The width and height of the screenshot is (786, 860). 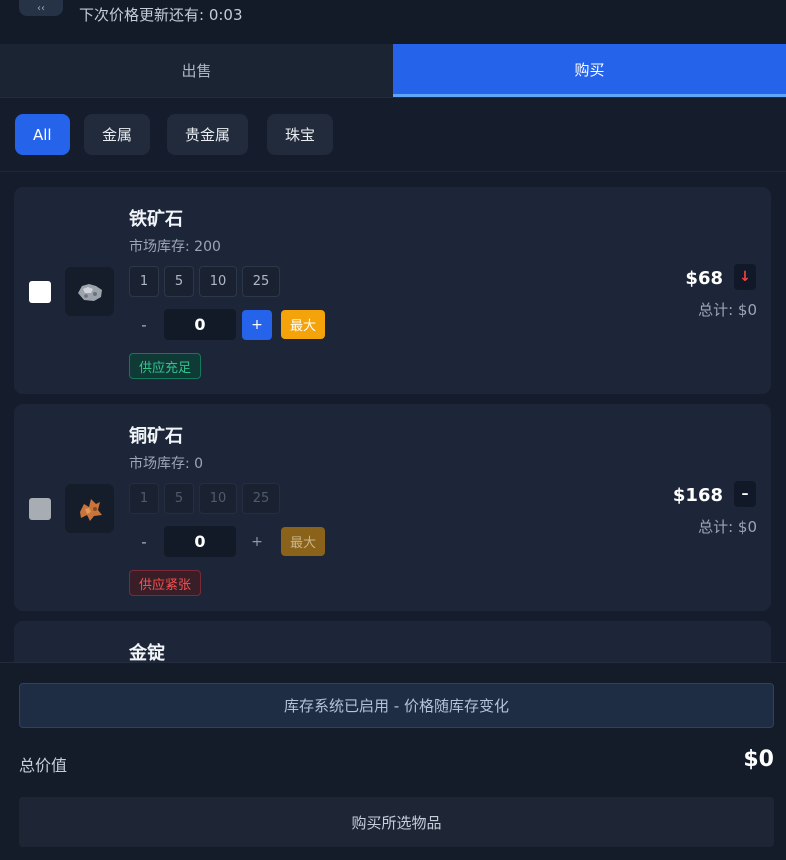 What do you see at coordinates (156, 436) in the screenshot?
I see `item-name: 铜矿石` at bounding box center [156, 436].